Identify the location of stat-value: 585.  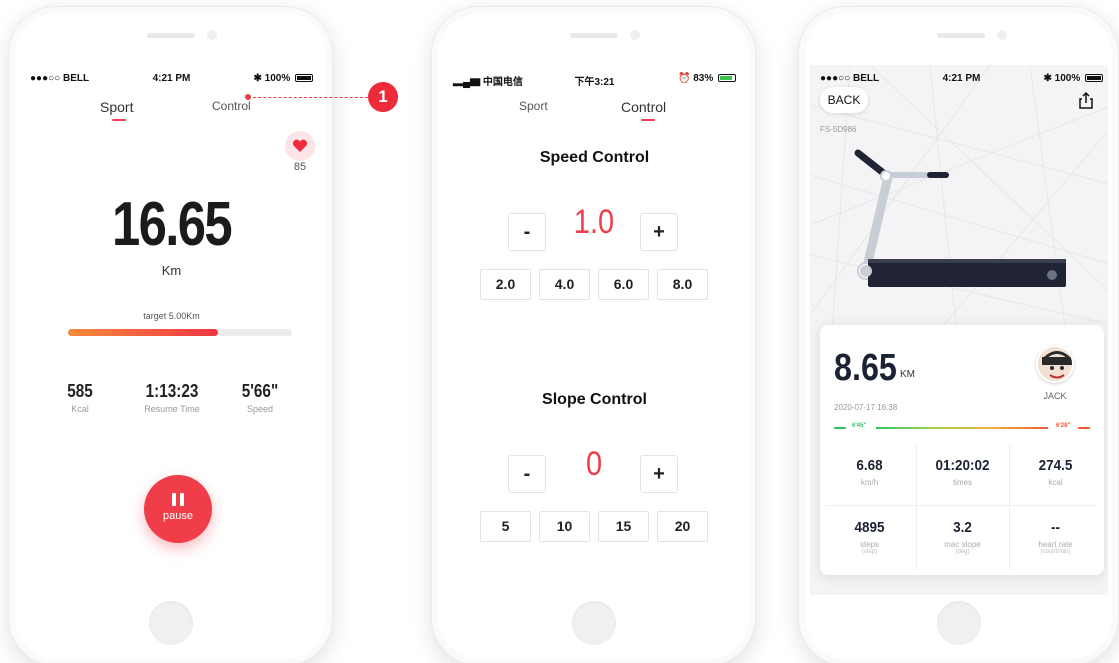
(80, 391).